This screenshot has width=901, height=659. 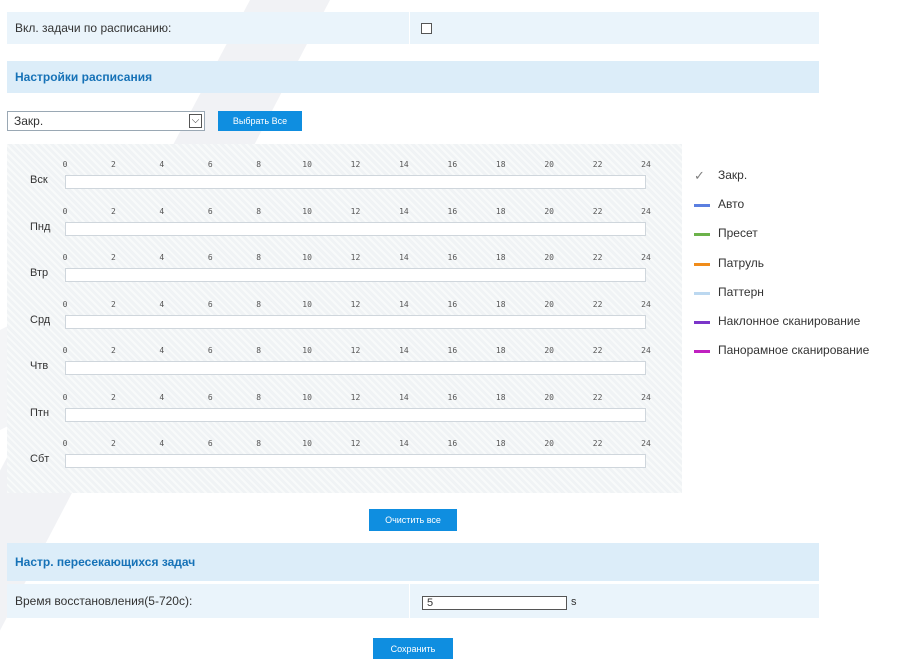 I want to click on schedule-day-row: Втр 0 2 4 6 8 10 12 14 16 18 20 22 24, so click(x=344, y=264).